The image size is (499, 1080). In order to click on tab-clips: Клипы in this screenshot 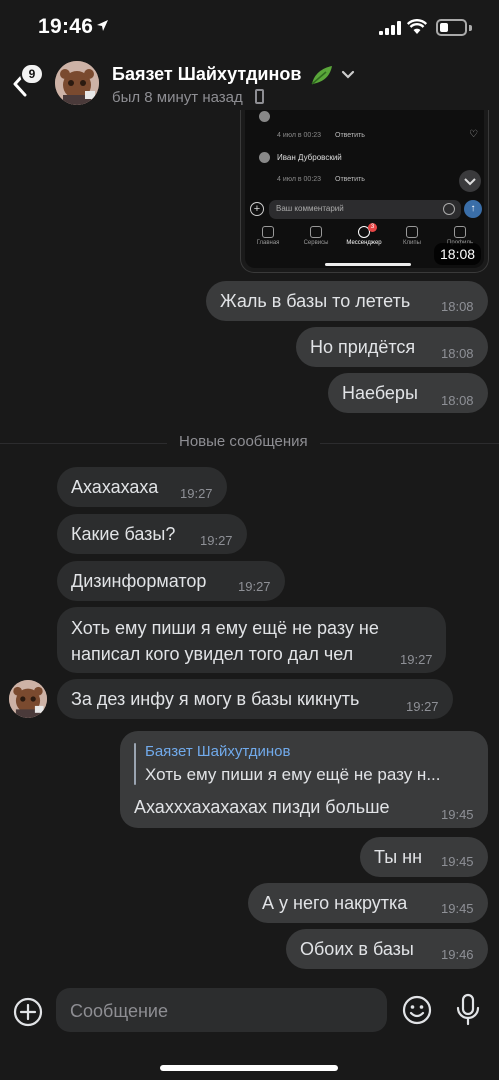, I will do `click(412, 236)`.